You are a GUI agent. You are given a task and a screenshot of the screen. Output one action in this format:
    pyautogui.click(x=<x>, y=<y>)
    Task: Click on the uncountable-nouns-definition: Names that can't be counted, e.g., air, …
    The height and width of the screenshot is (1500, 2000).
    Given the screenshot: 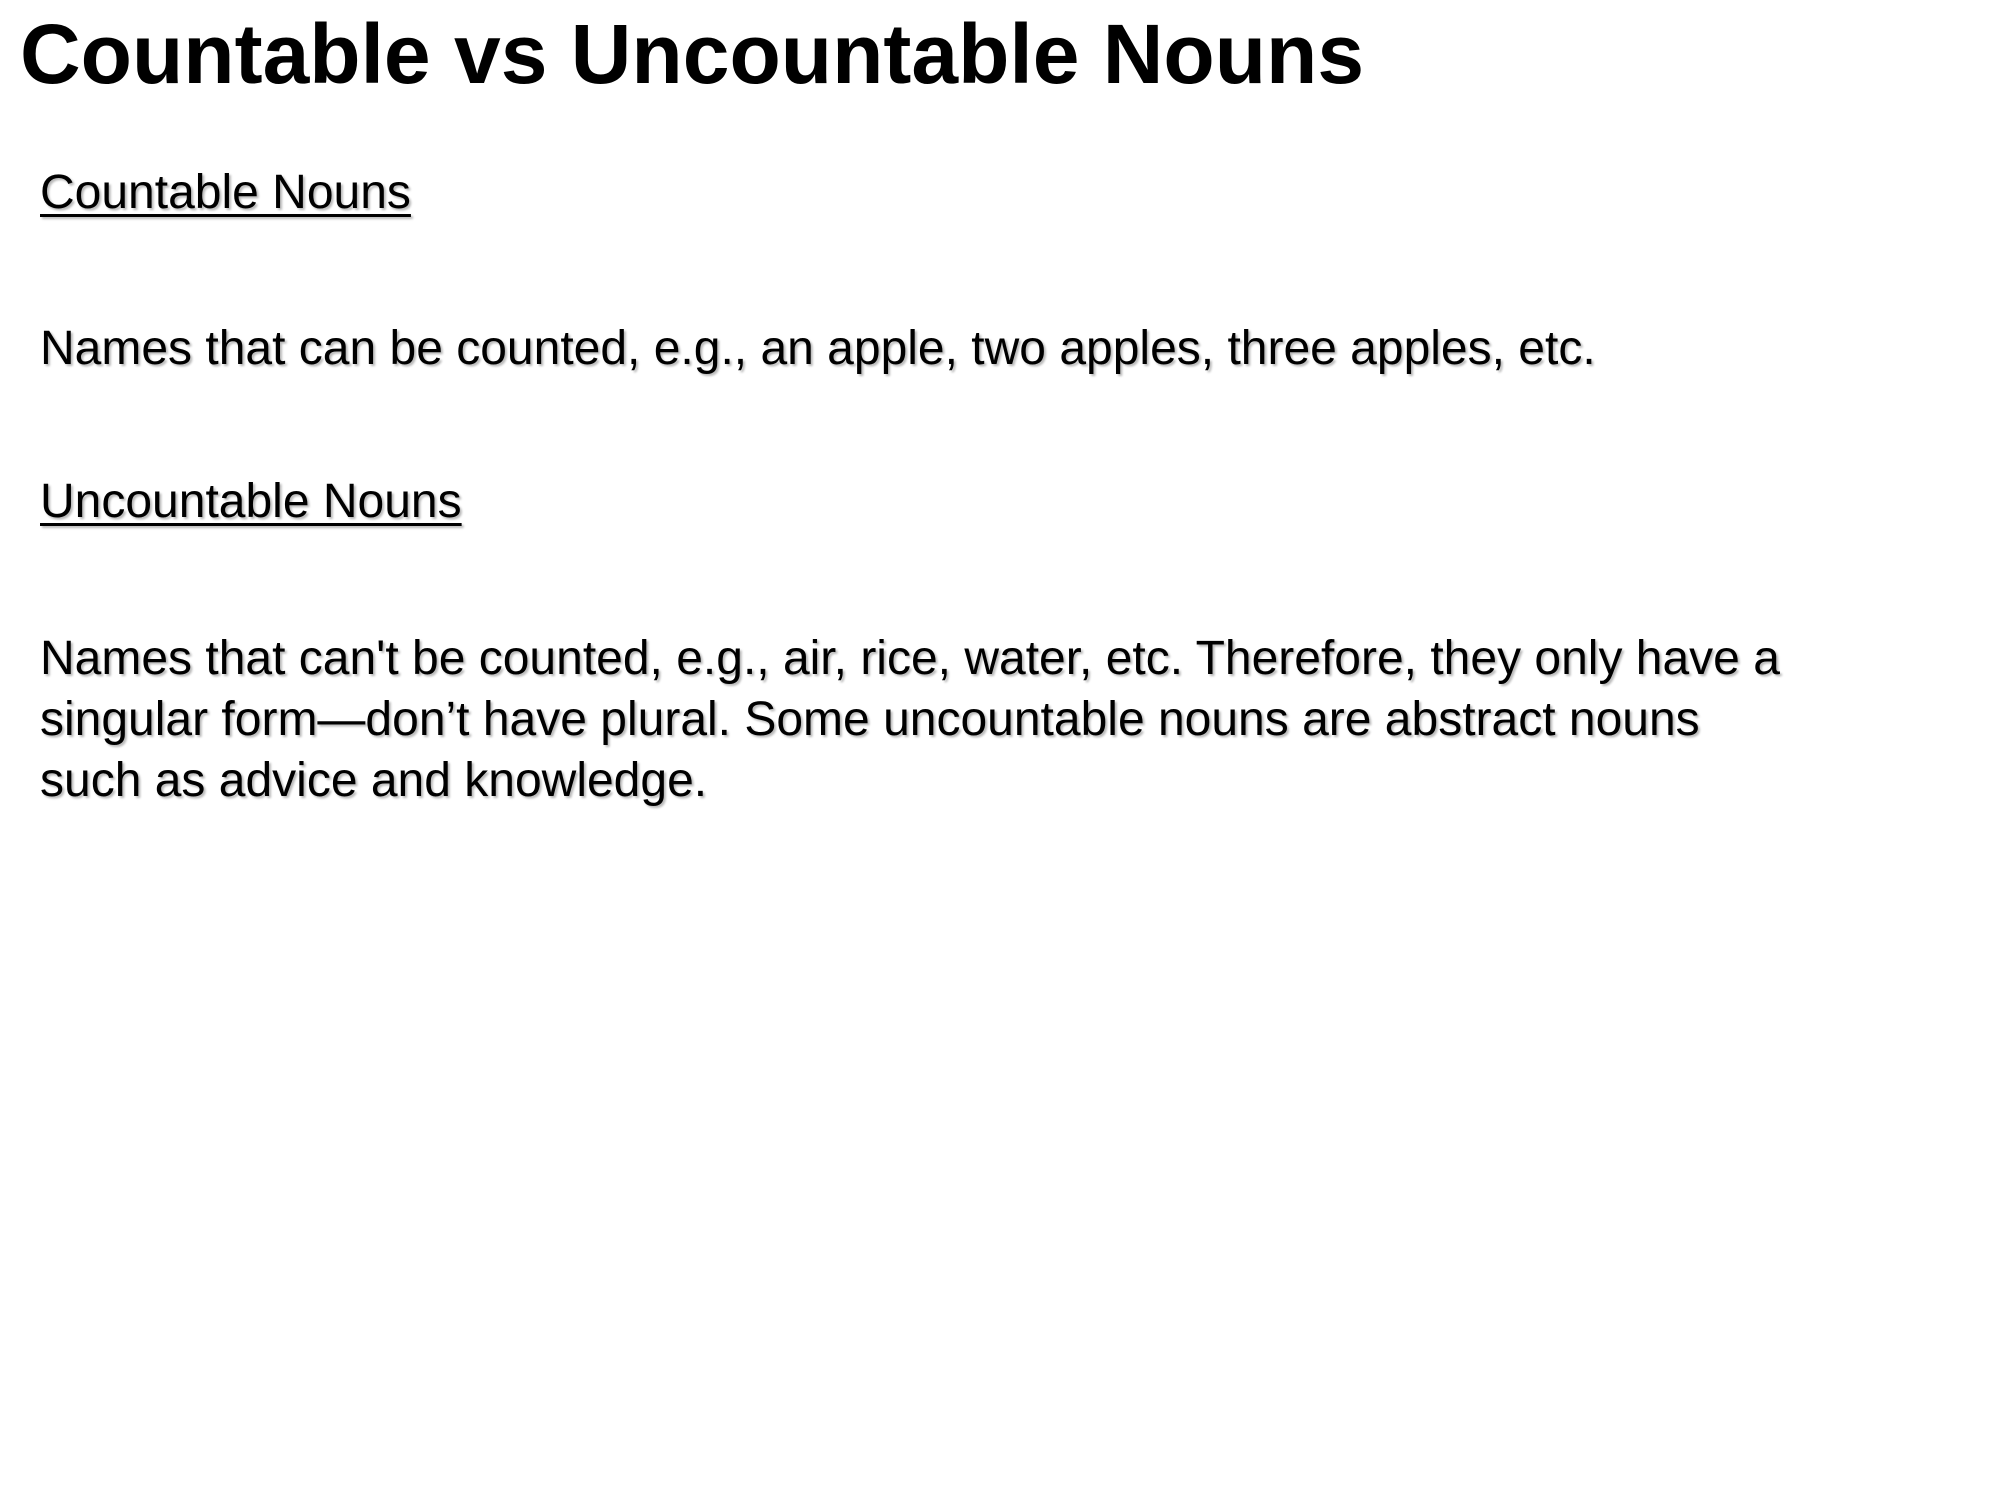 What is the action you would take?
    pyautogui.click(x=990, y=719)
    